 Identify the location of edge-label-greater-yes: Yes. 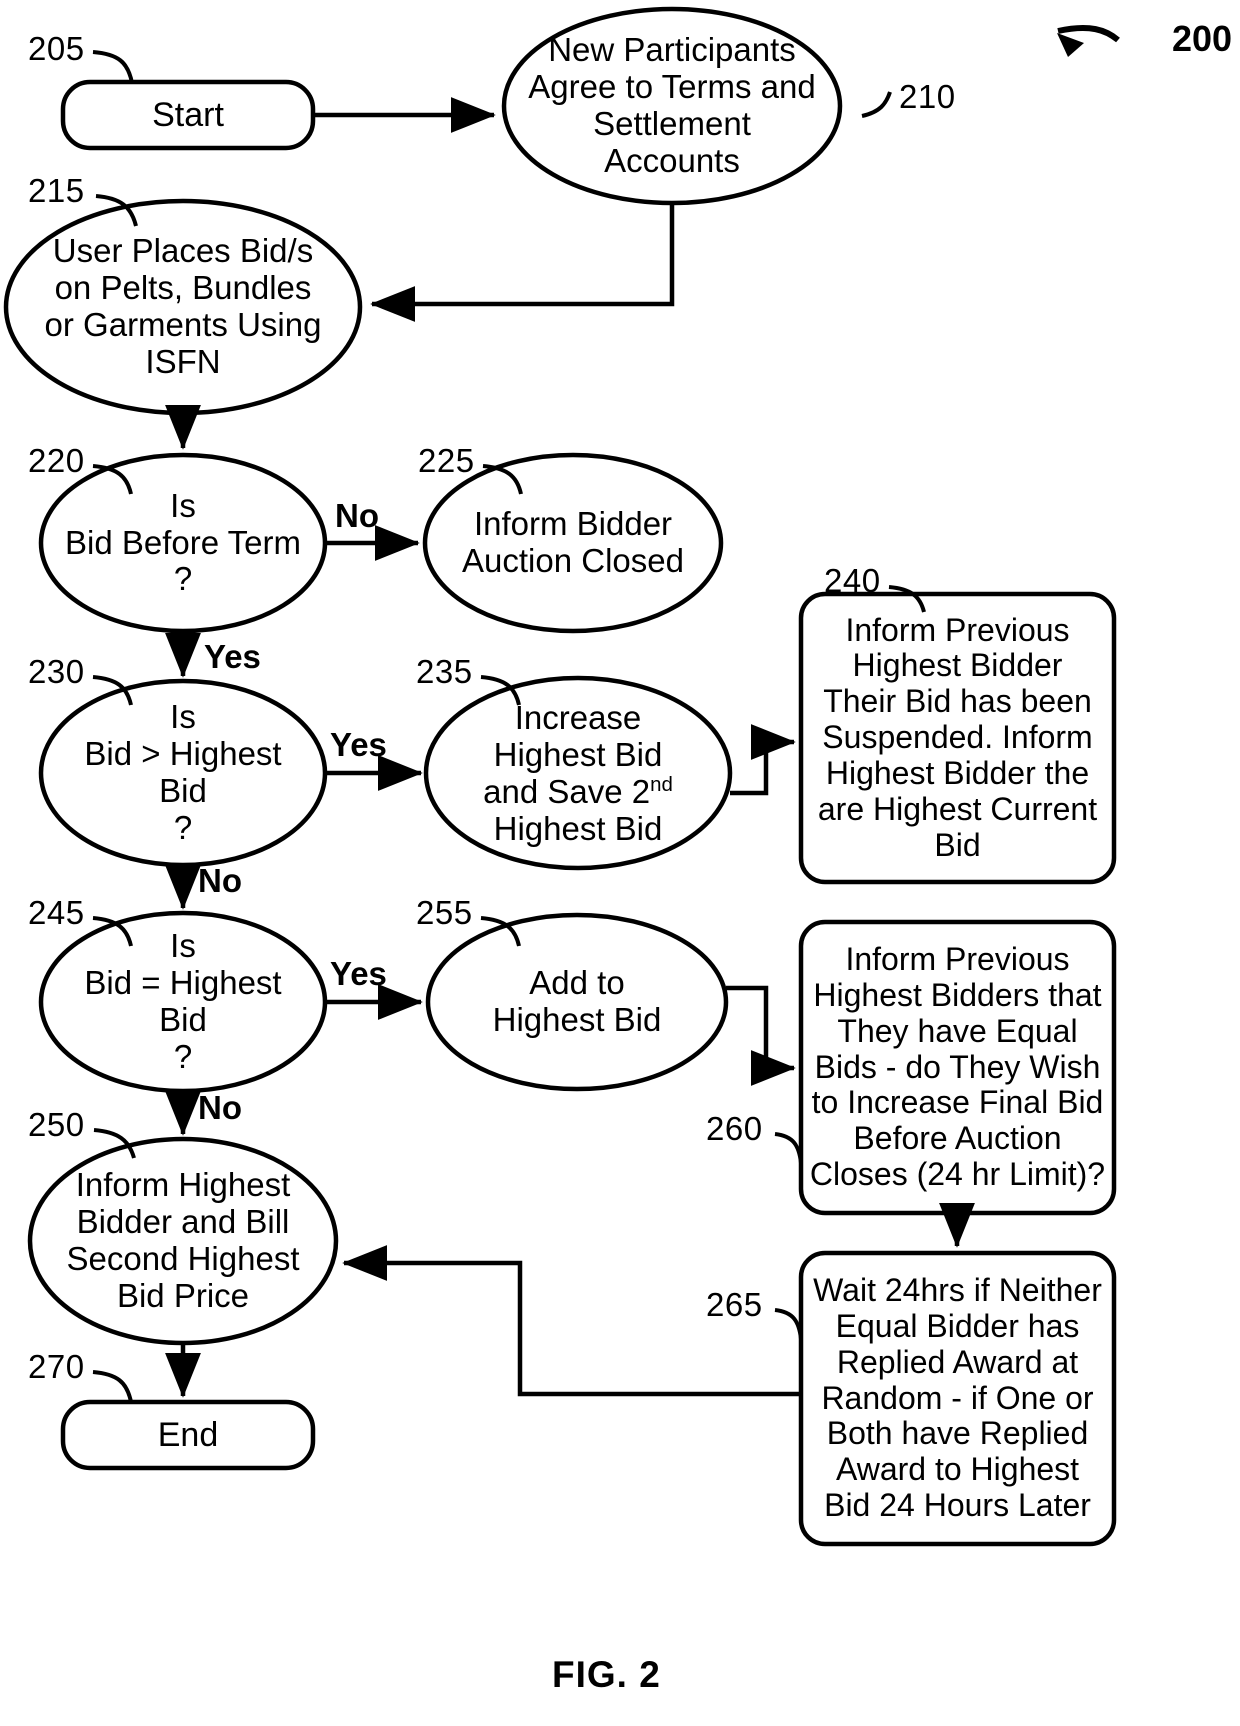
(358, 744).